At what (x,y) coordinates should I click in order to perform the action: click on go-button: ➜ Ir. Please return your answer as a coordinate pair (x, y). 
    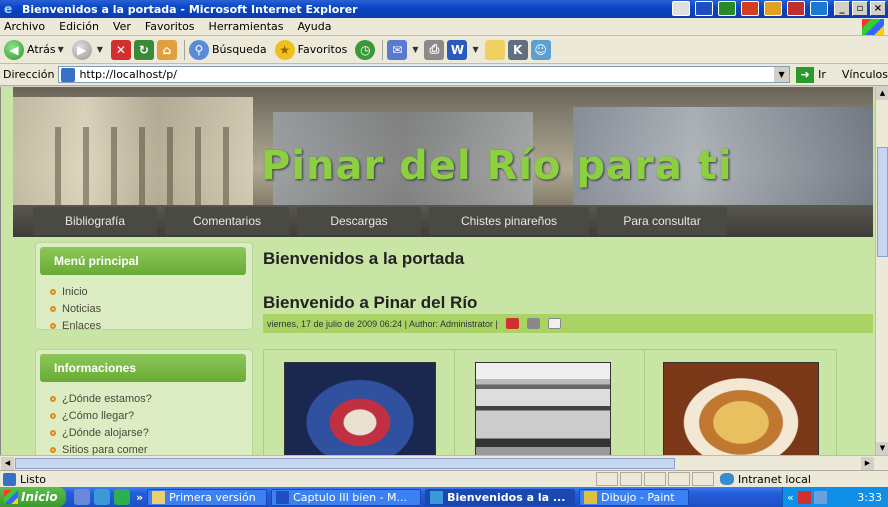
    Looking at the image, I should click on (811, 74).